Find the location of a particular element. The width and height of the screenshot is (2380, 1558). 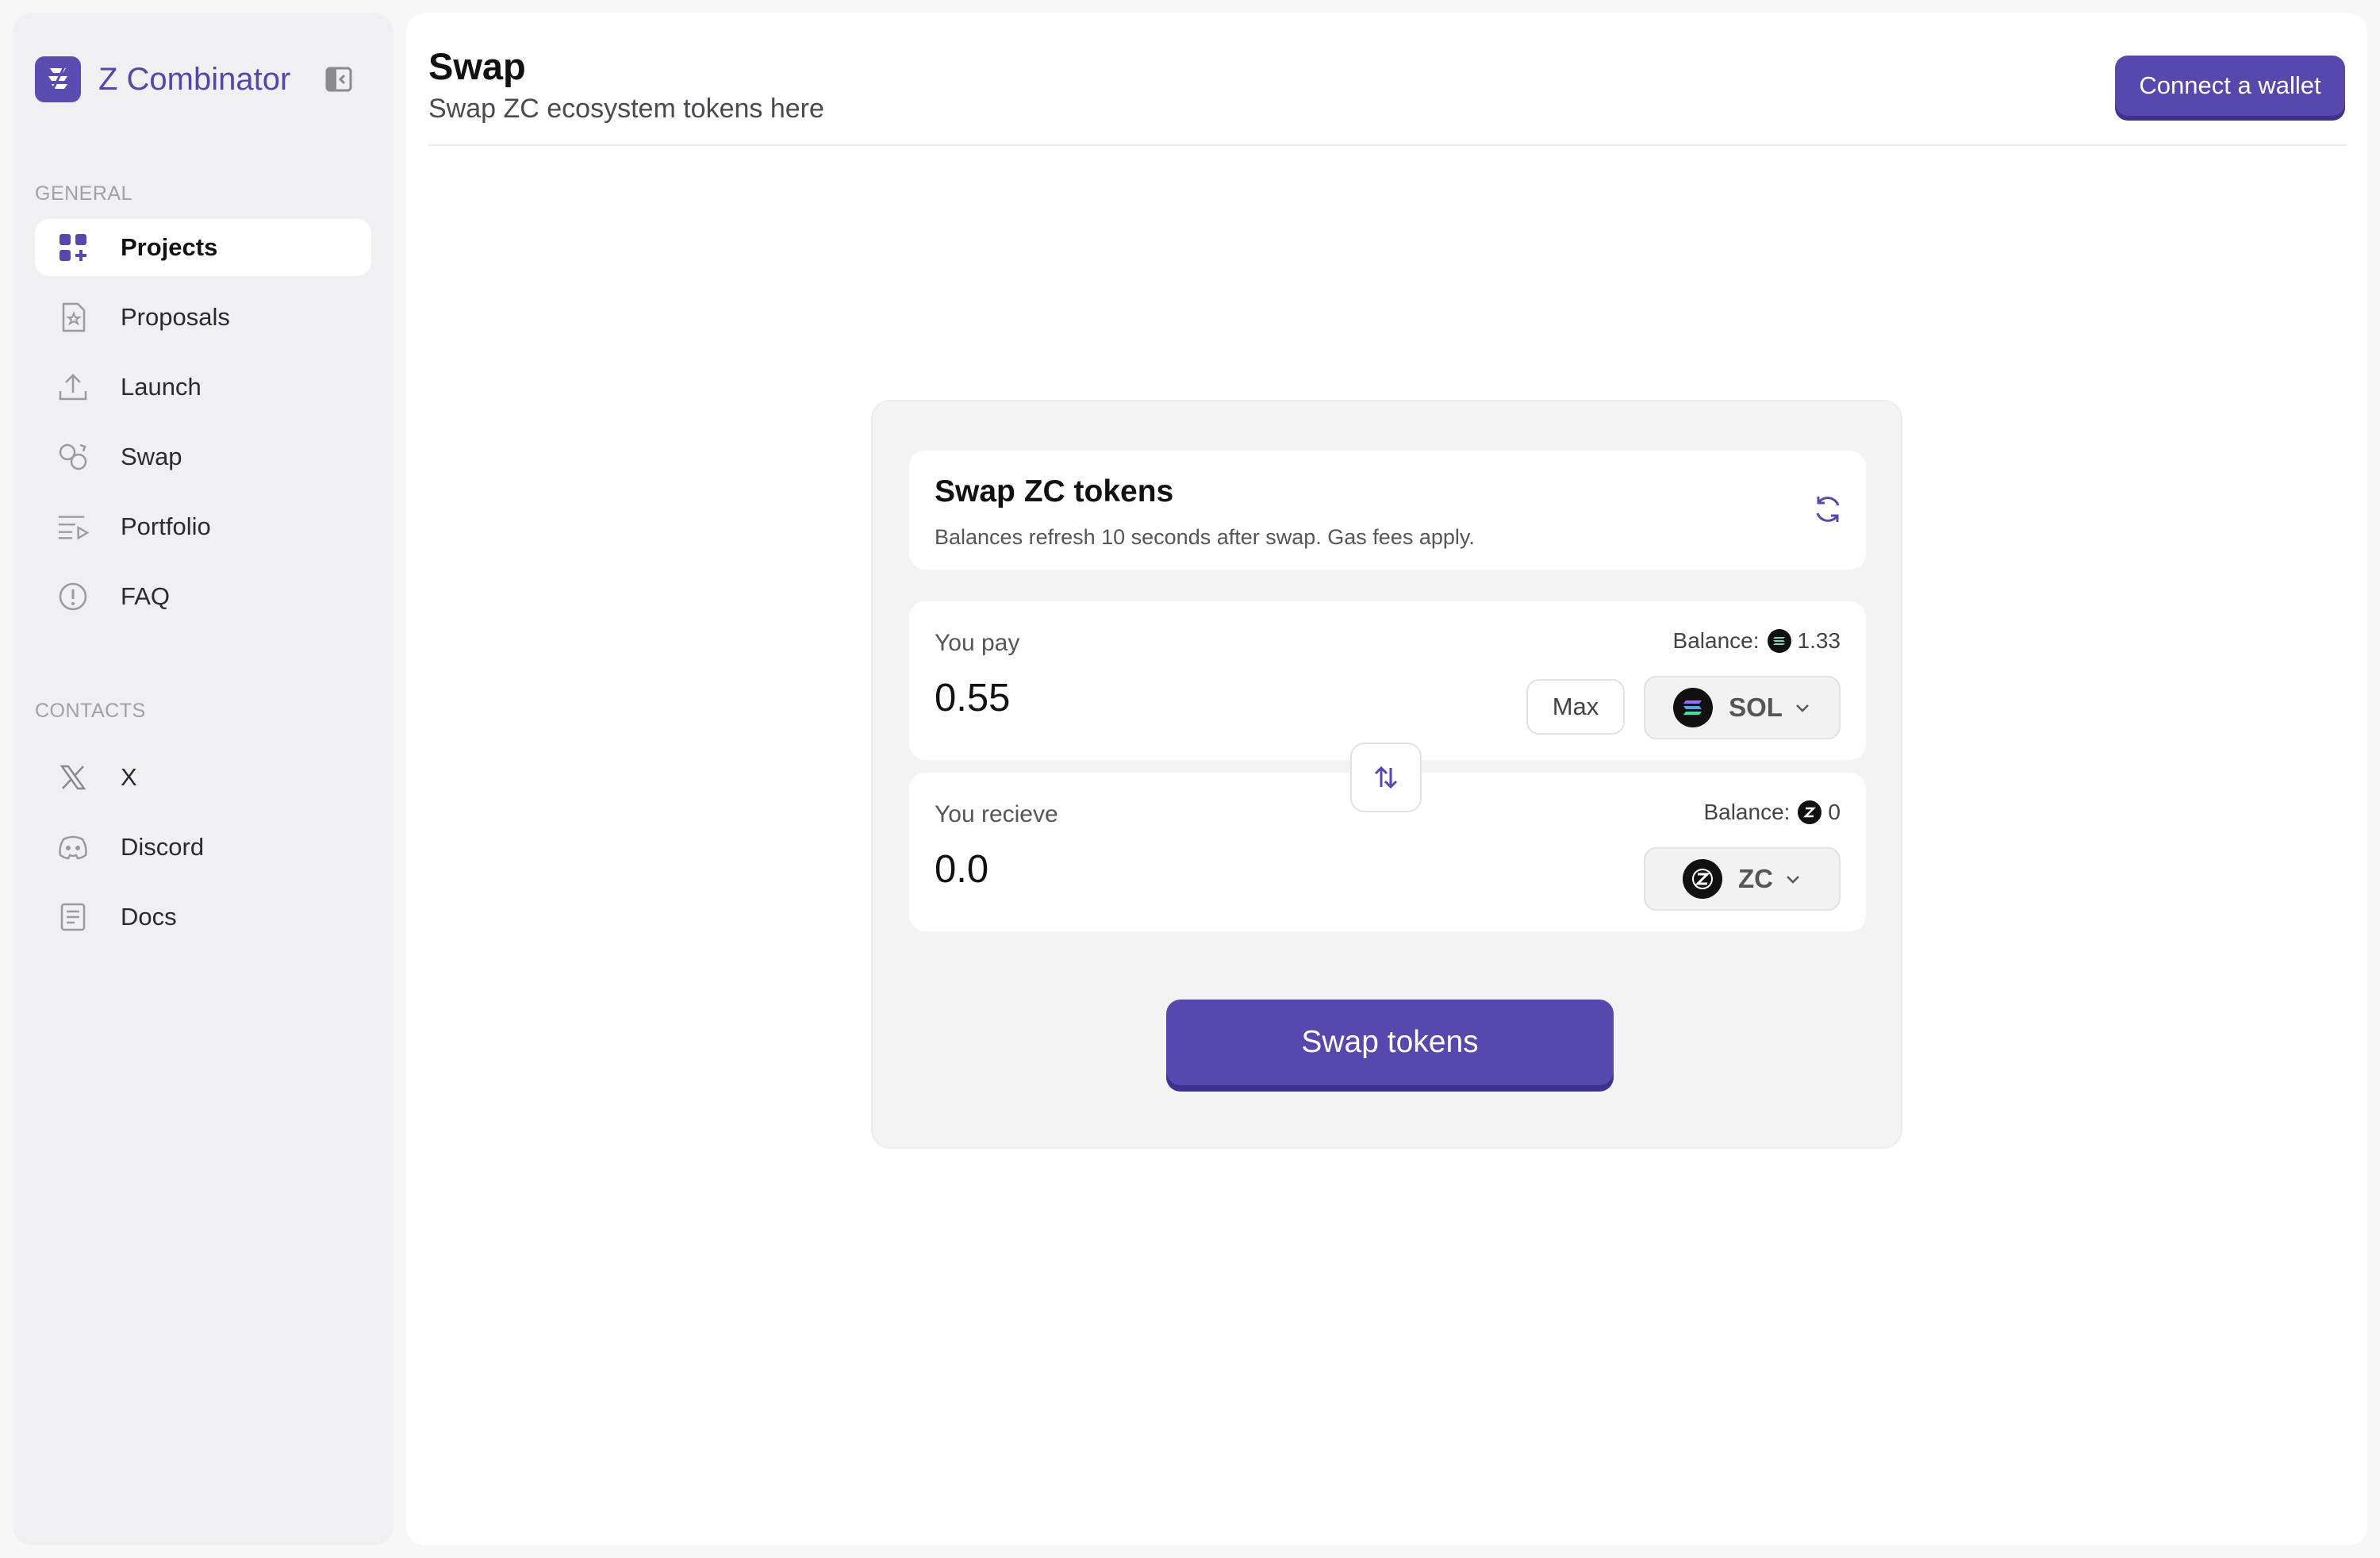

sidebar-item-x: X is located at coordinates (203, 777).